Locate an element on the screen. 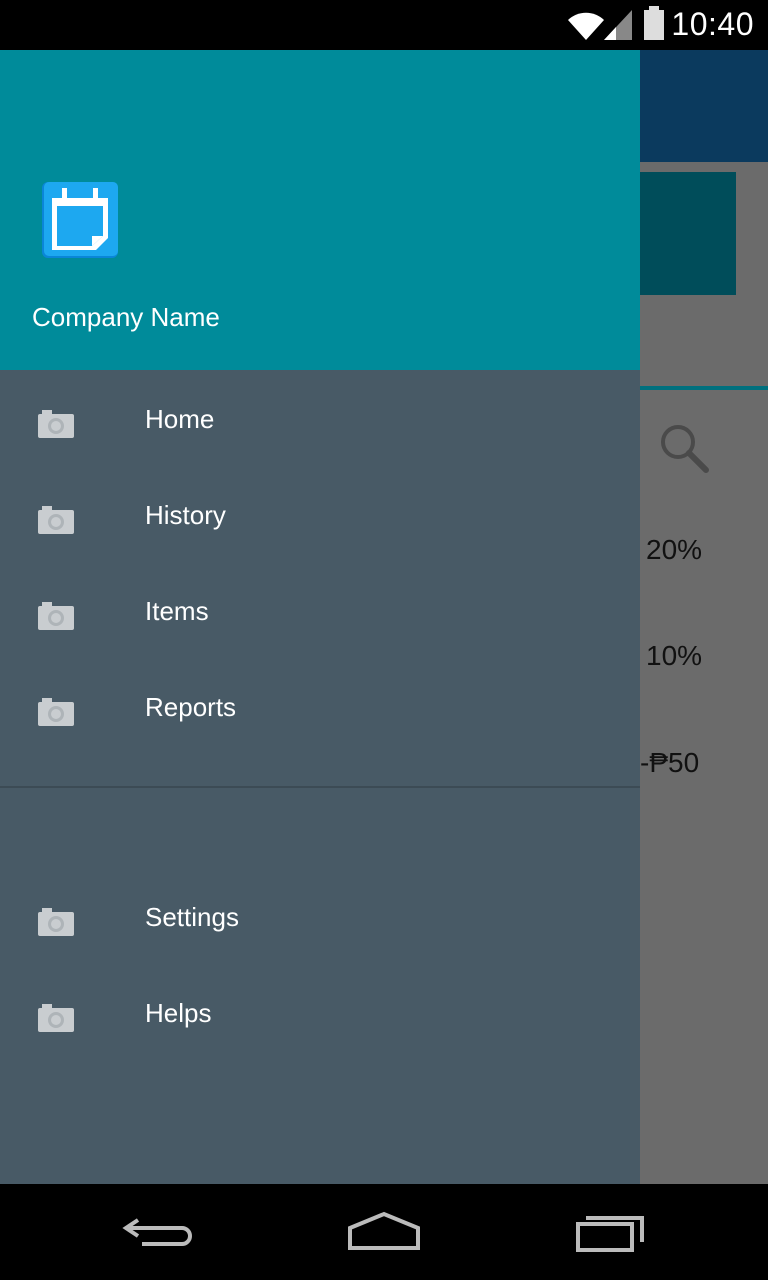  menu-item-label: Reports is located at coordinates (191, 707).